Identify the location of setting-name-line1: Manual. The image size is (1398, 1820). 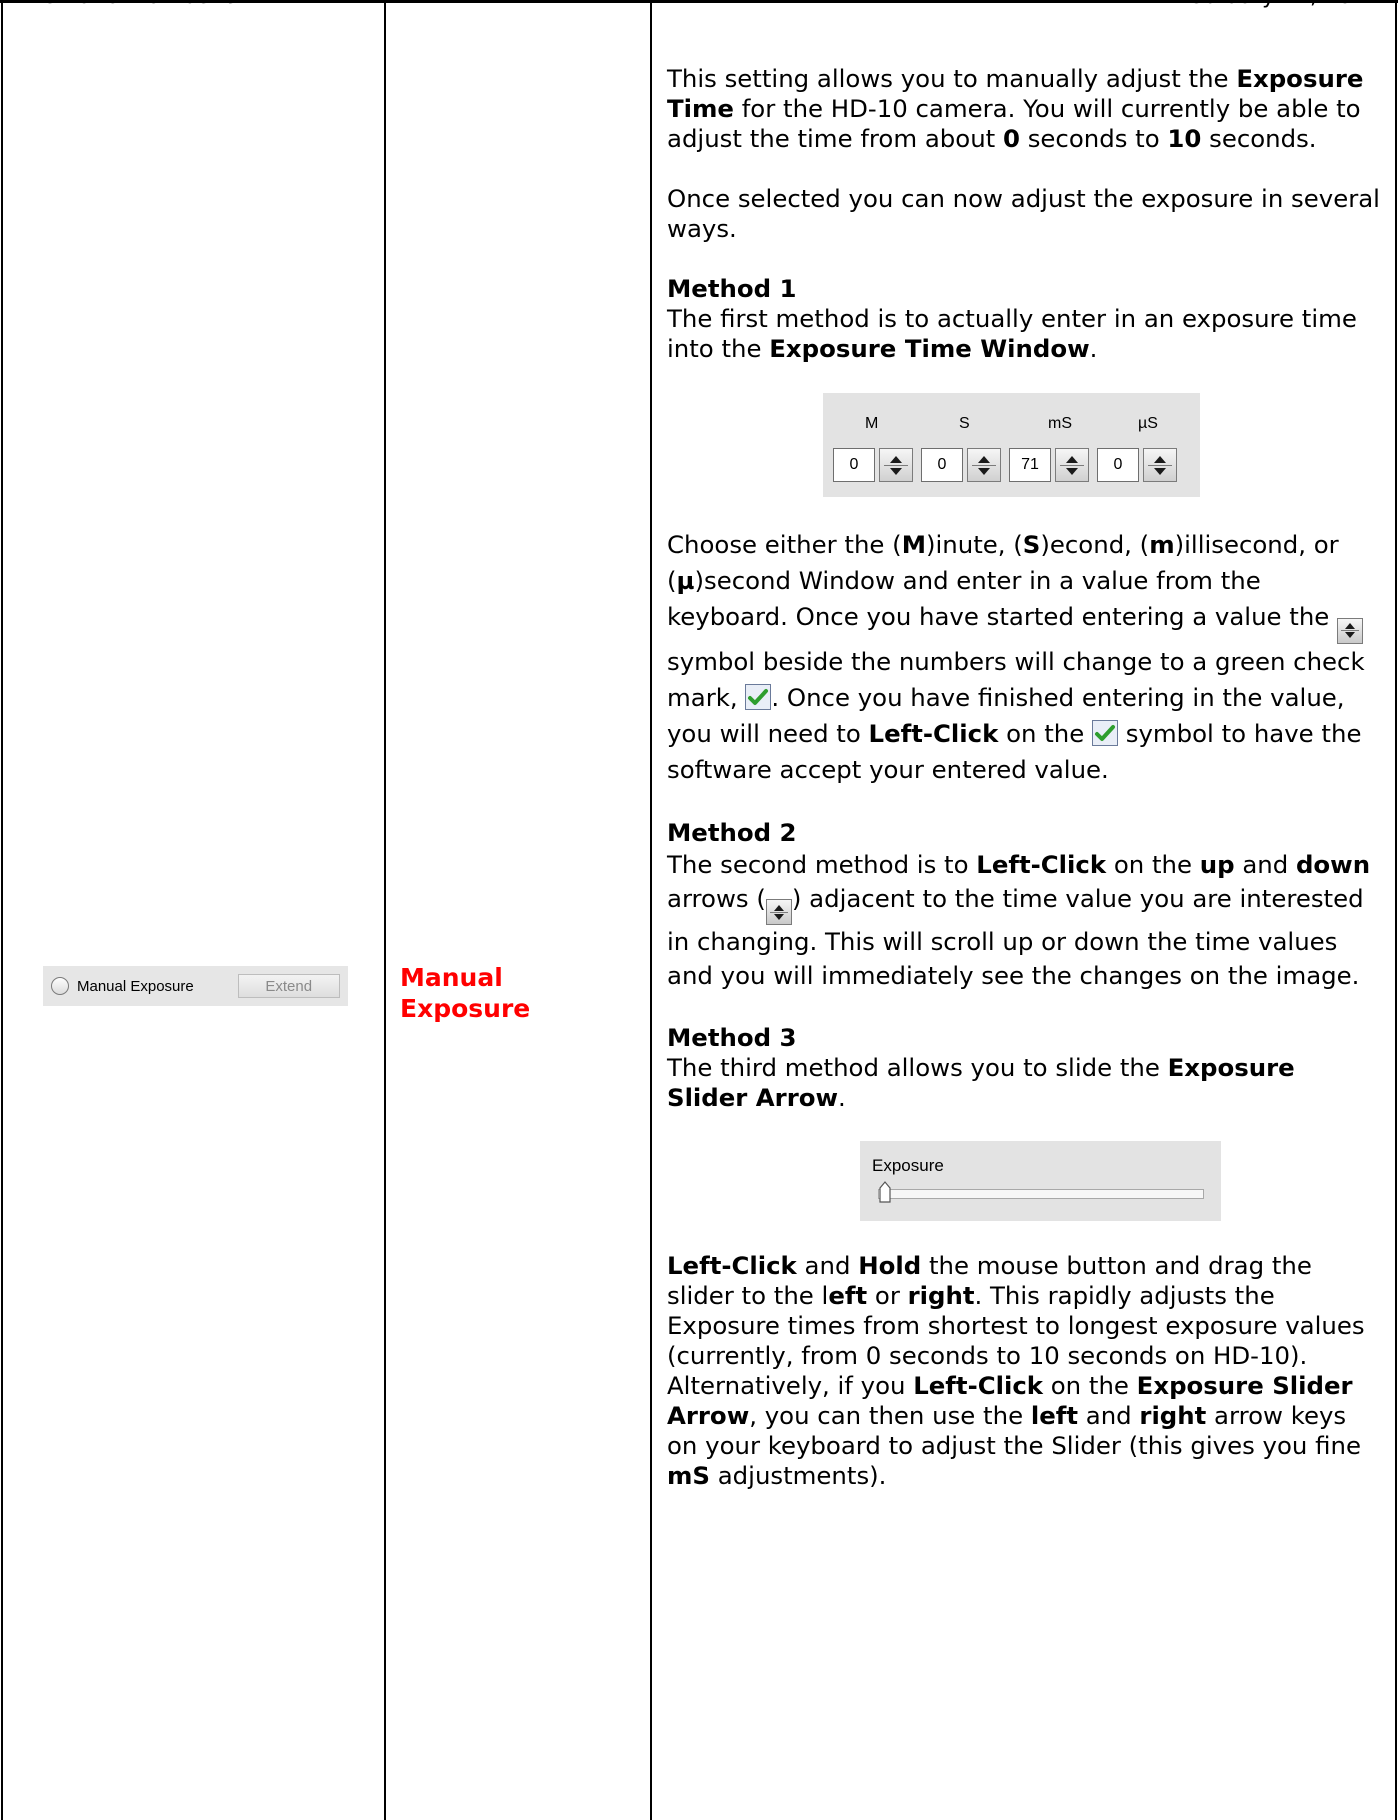
(451, 977).